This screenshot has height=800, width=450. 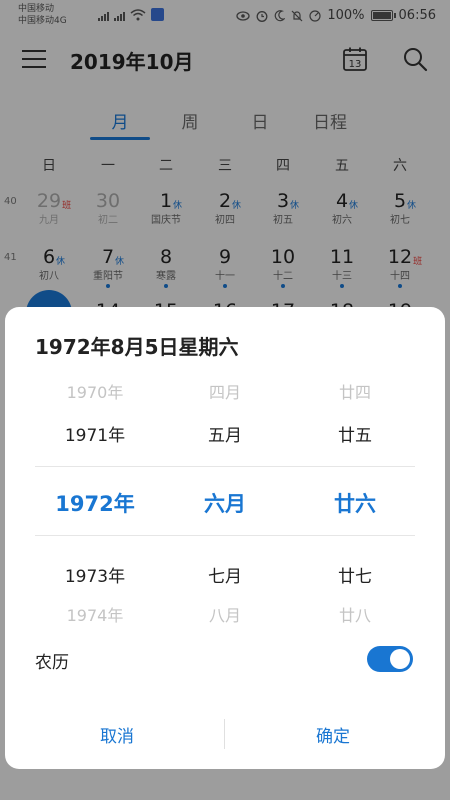 What do you see at coordinates (333, 734) in the screenshot?
I see `confirm-button: 确定` at bounding box center [333, 734].